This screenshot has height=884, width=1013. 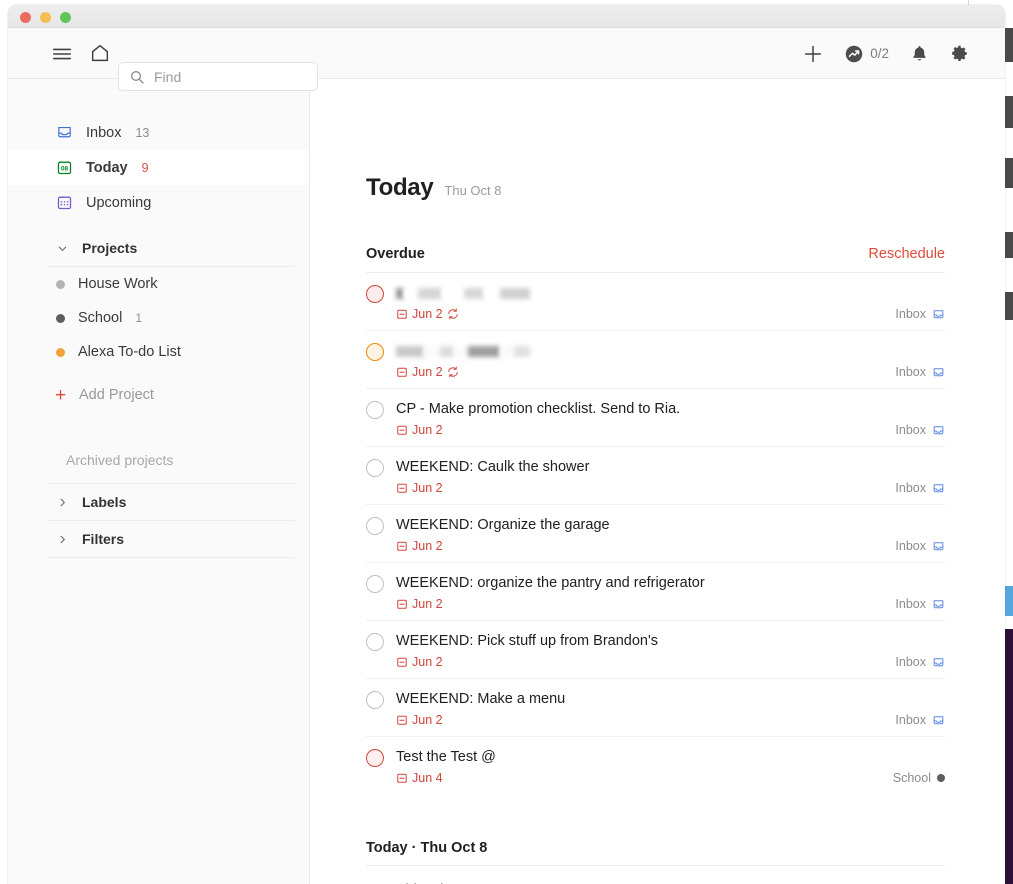 I want to click on task-project-label: Inbox, so click(x=910, y=372).